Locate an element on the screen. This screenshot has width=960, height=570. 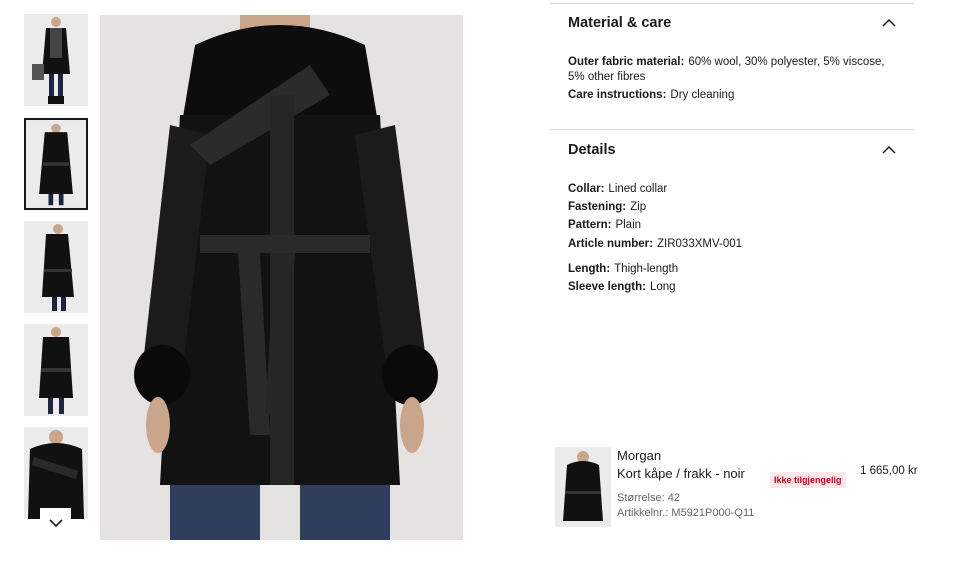
care-attribute: Care instructions: Dry cleaning is located at coordinates (733, 95).